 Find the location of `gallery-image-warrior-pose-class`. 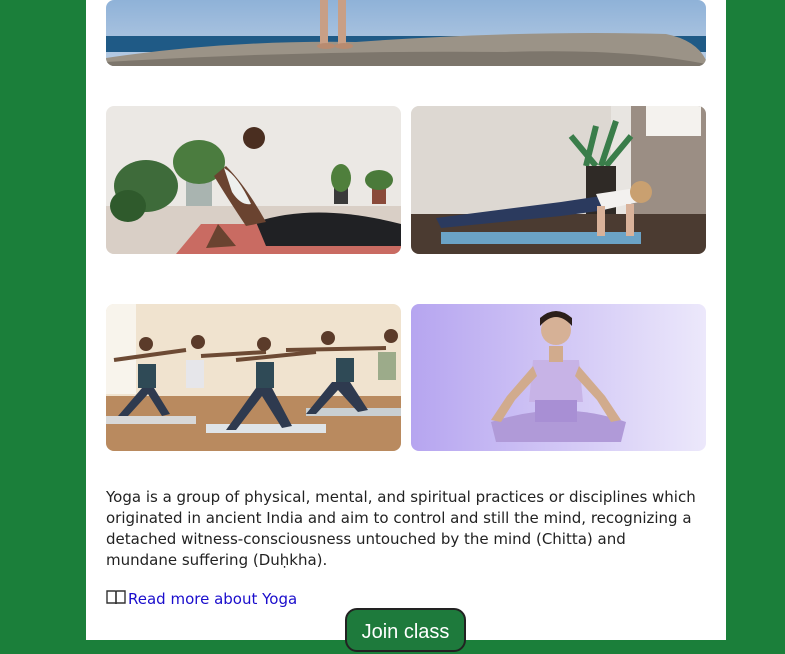

gallery-image-warrior-pose-class is located at coordinates (253, 377).